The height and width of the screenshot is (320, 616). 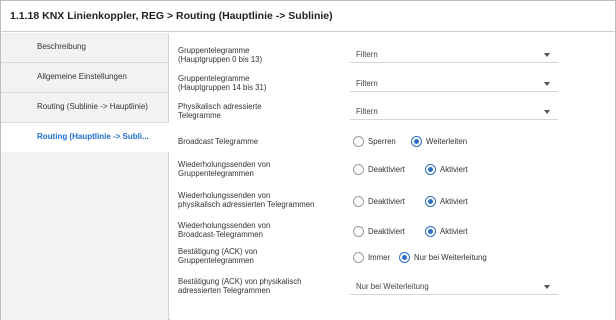 What do you see at coordinates (218, 256) in the screenshot?
I see `param-label: Bestätigung (ACK) von Gruppentelegrammen` at bounding box center [218, 256].